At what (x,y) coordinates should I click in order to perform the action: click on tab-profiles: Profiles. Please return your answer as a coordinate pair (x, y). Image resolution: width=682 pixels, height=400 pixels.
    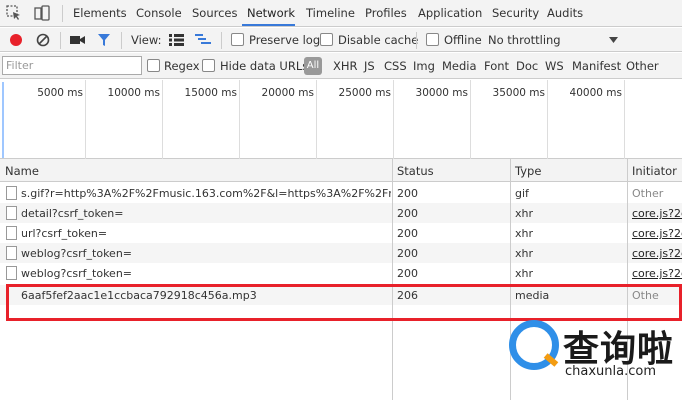
    Looking at the image, I should click on (386, 13).